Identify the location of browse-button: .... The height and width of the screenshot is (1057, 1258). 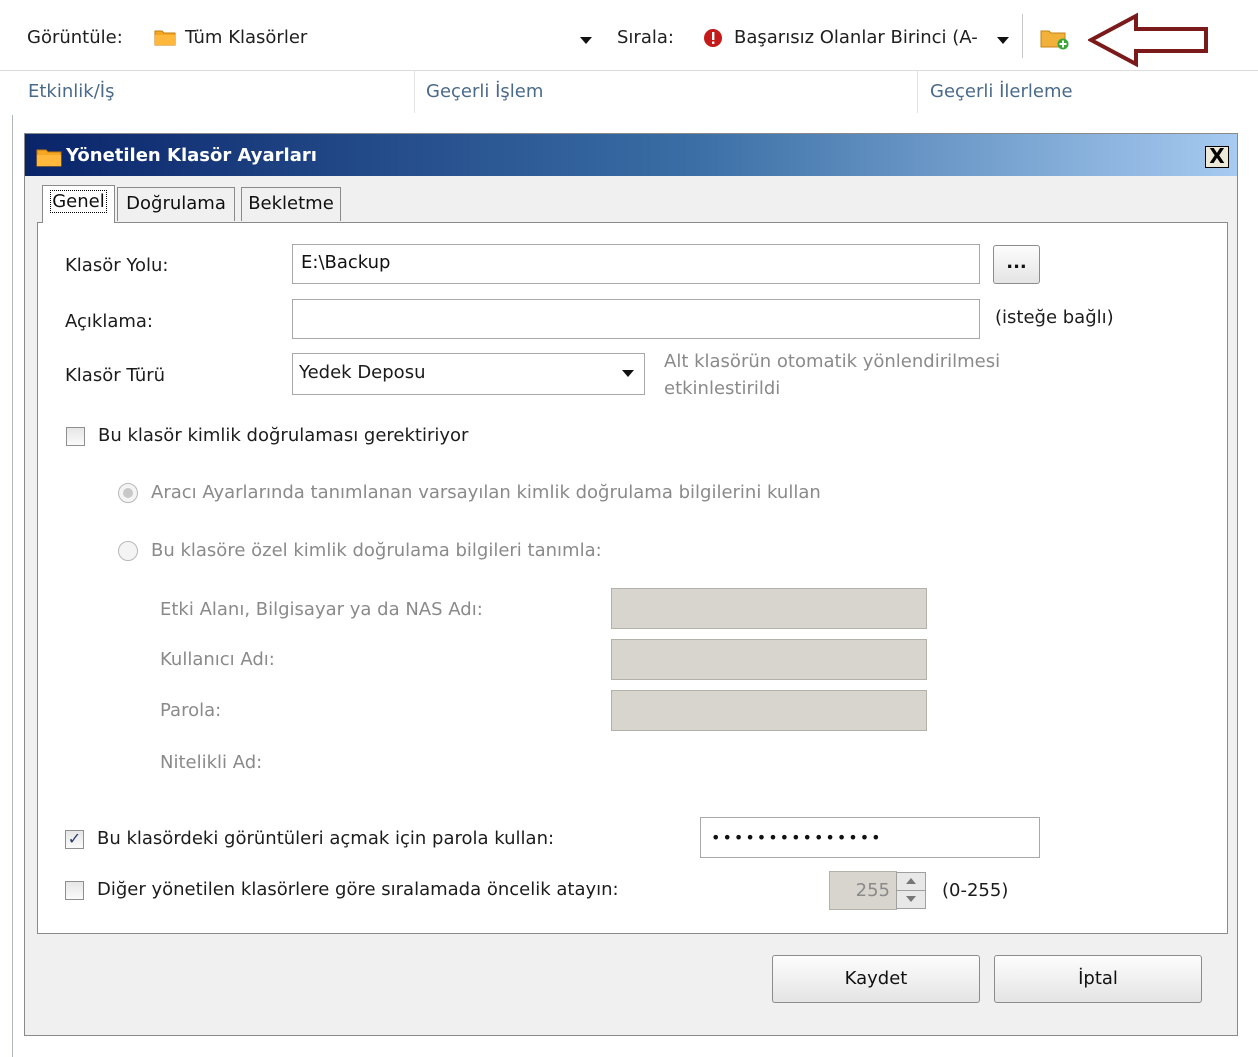
(1016, 264).